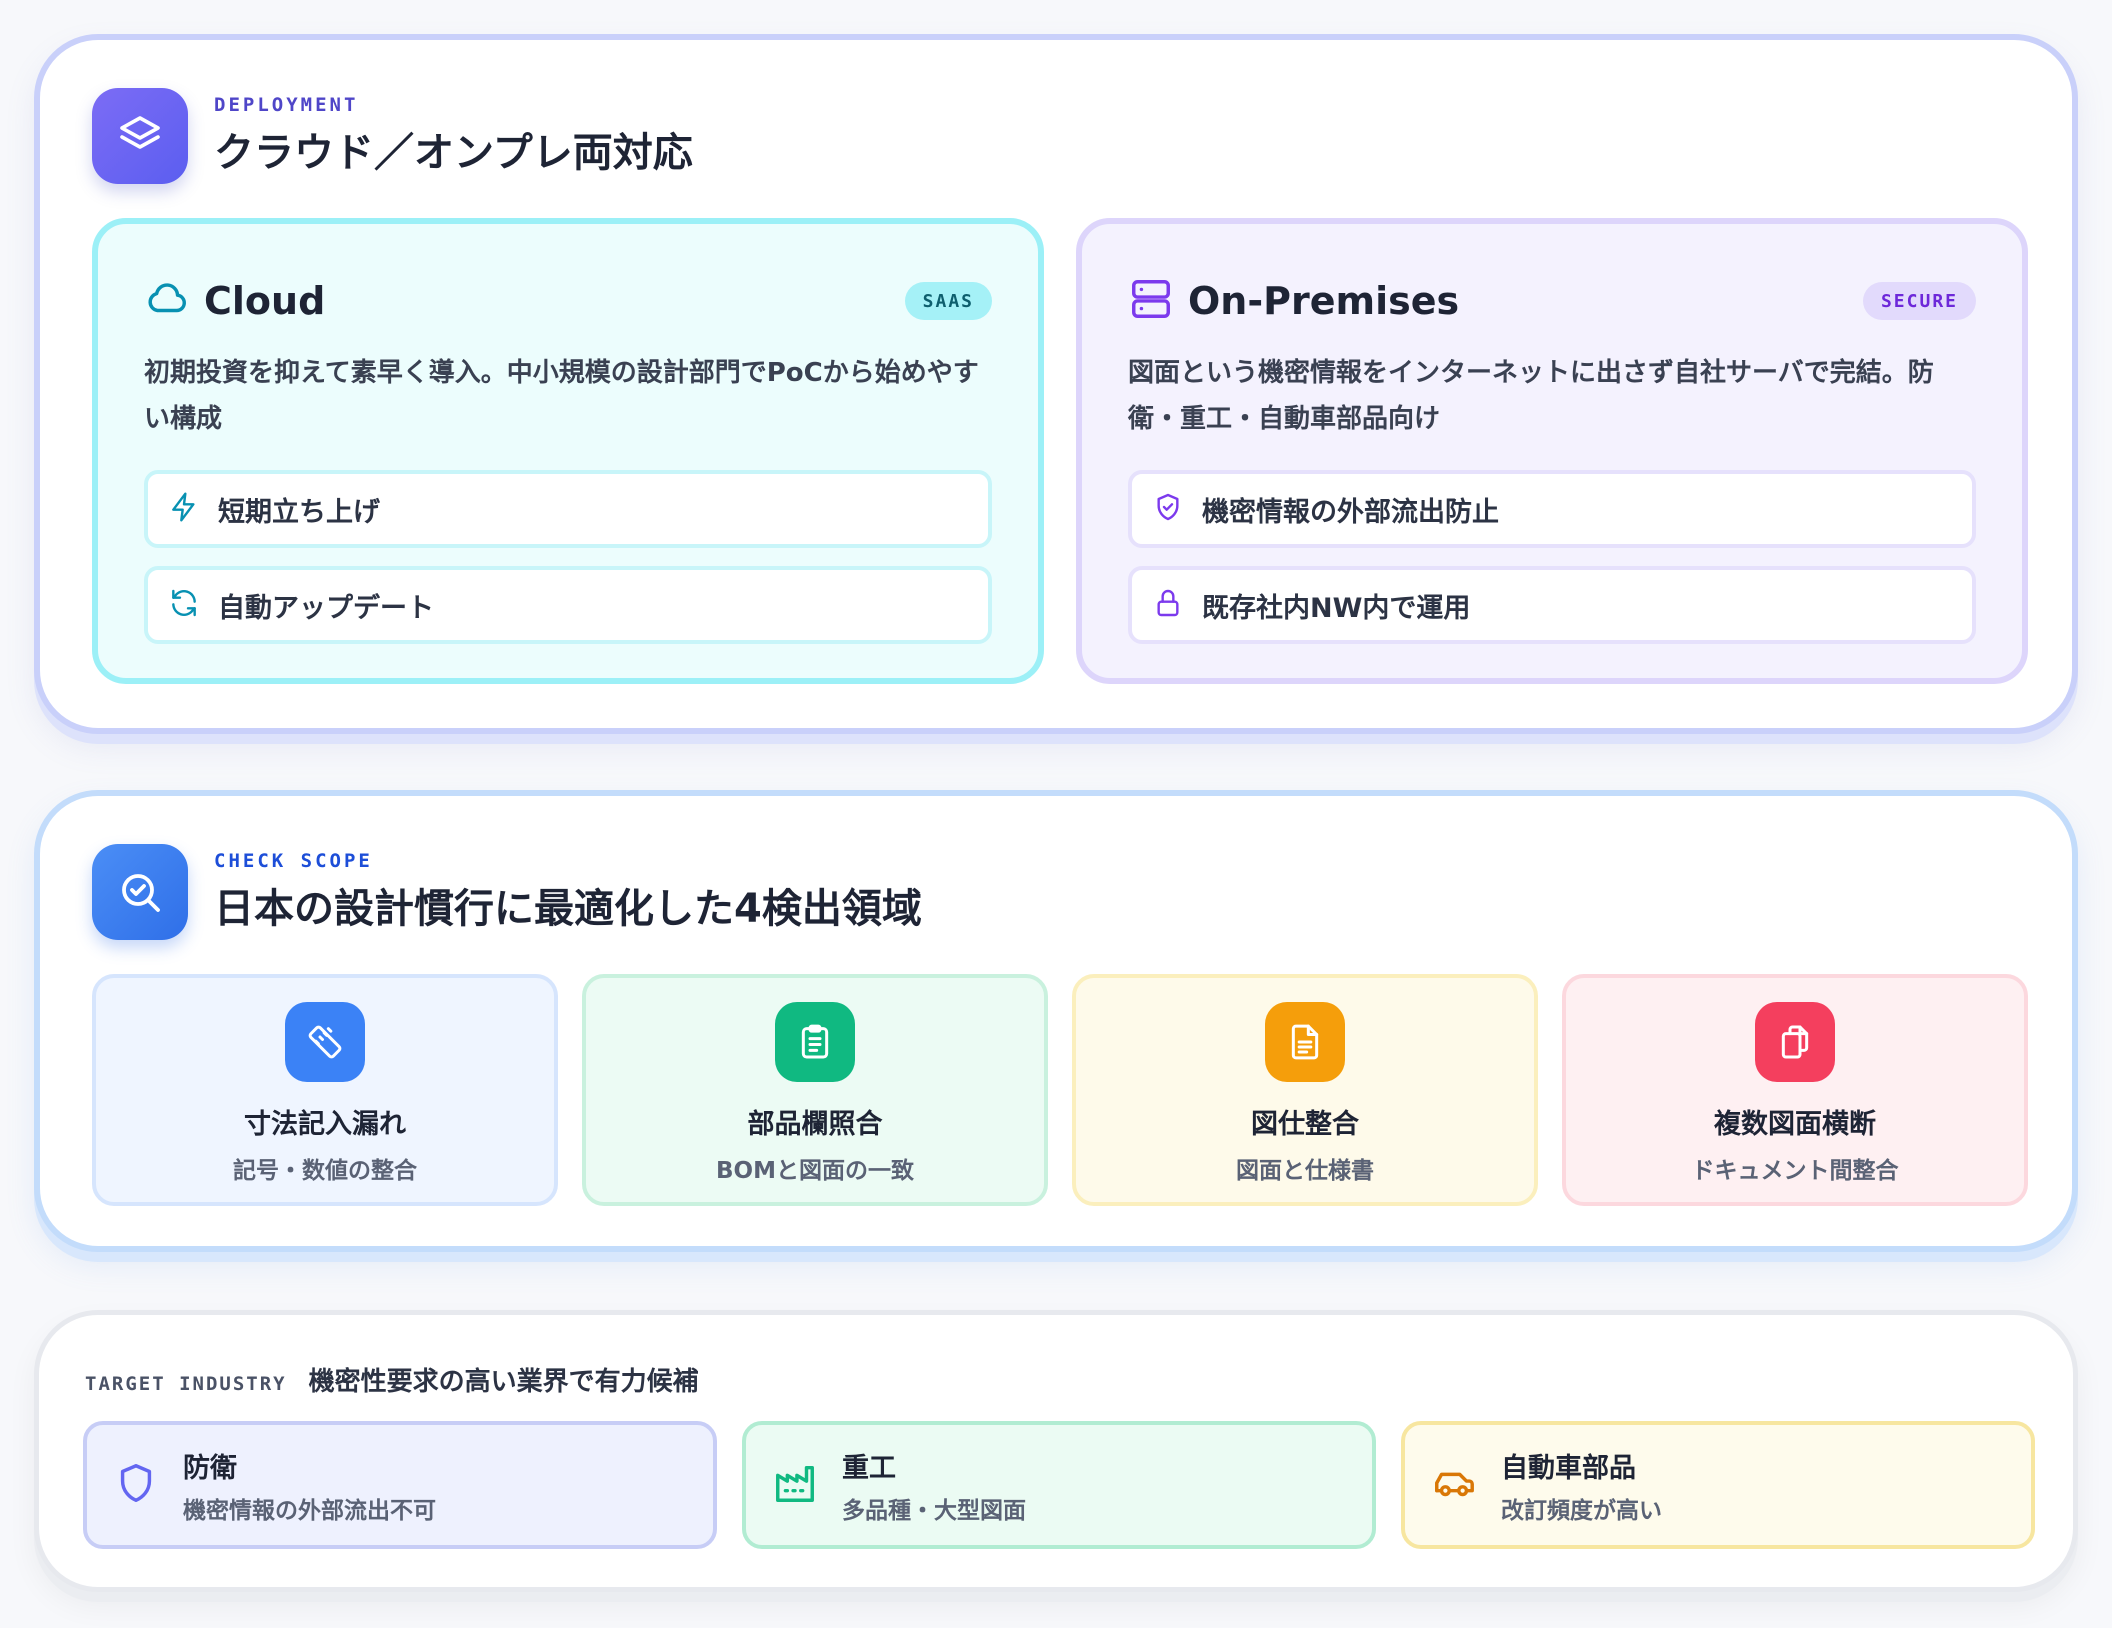 The width and height of the screenshot is (2112, 1628). Describe the element at coordinates (1168, 509) in the screenshot. I see `shield-check-icon` at that location.